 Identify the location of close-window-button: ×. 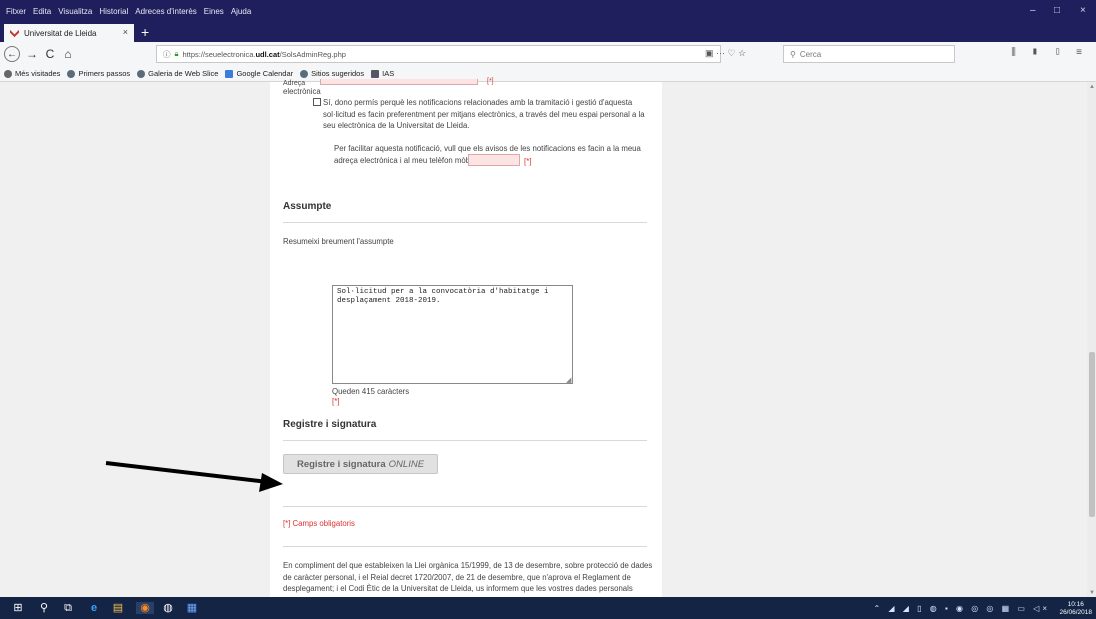
(1083, 10).